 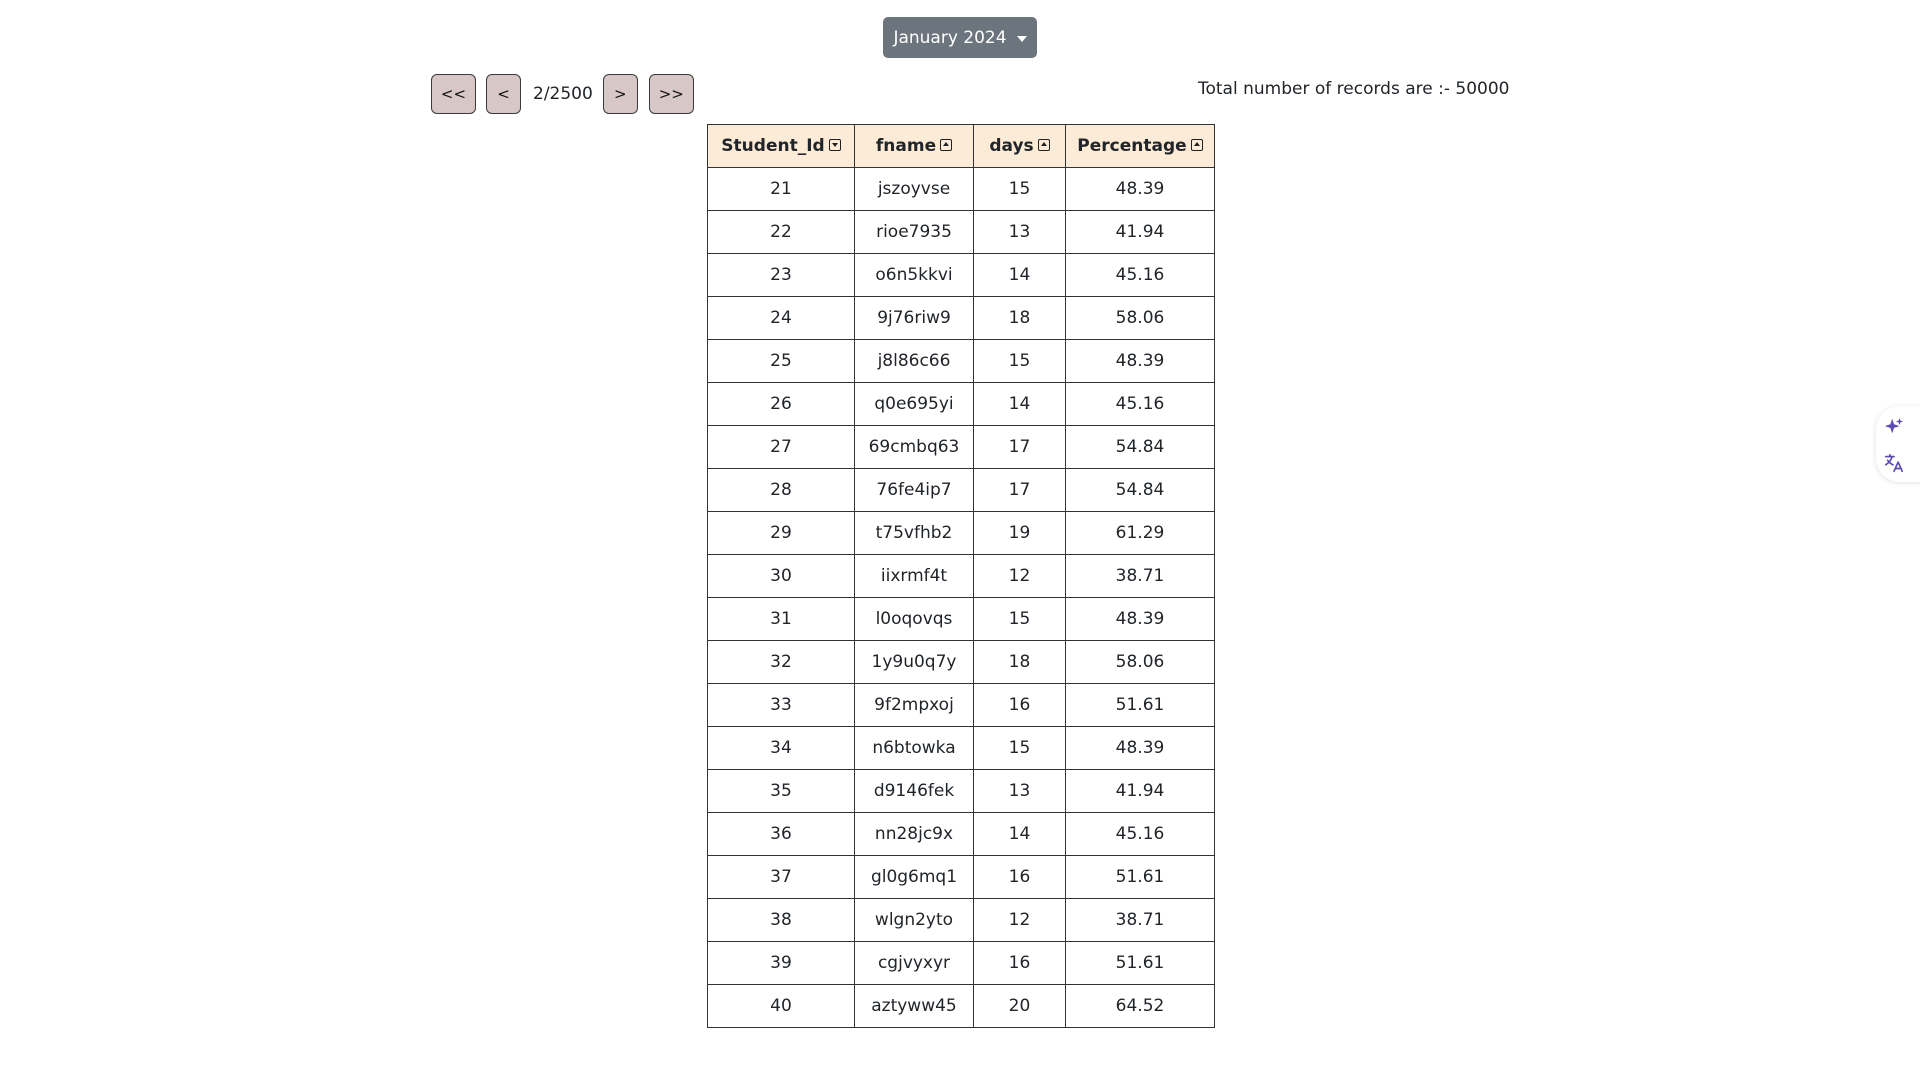 I want to click on table-row: 34 n6btowka 15 48.39, so click(x=961, y=748).